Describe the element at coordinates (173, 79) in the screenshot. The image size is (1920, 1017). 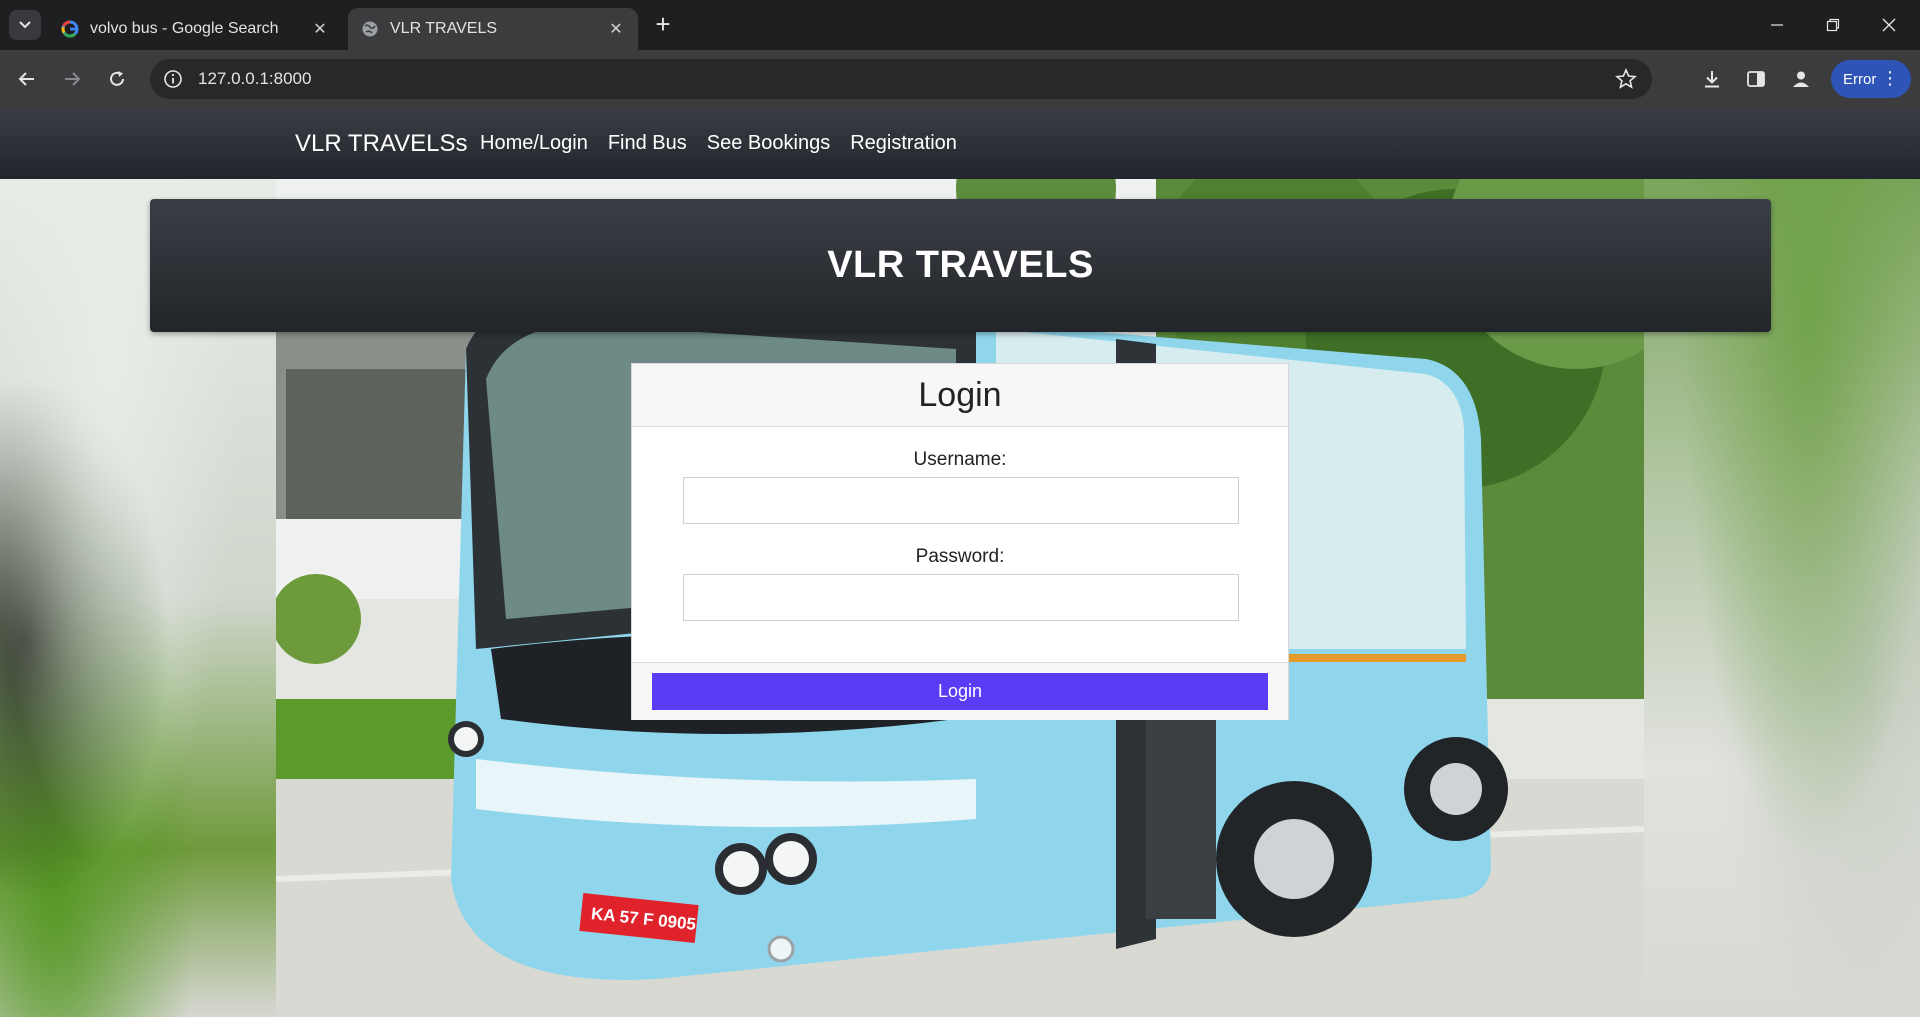
I see `site-info-icon` at that location.